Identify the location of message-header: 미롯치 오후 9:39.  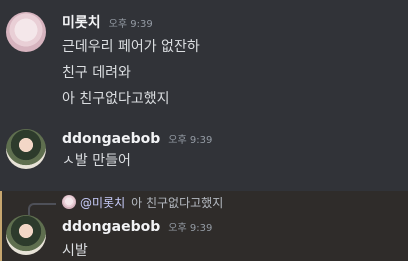
(107, 22).